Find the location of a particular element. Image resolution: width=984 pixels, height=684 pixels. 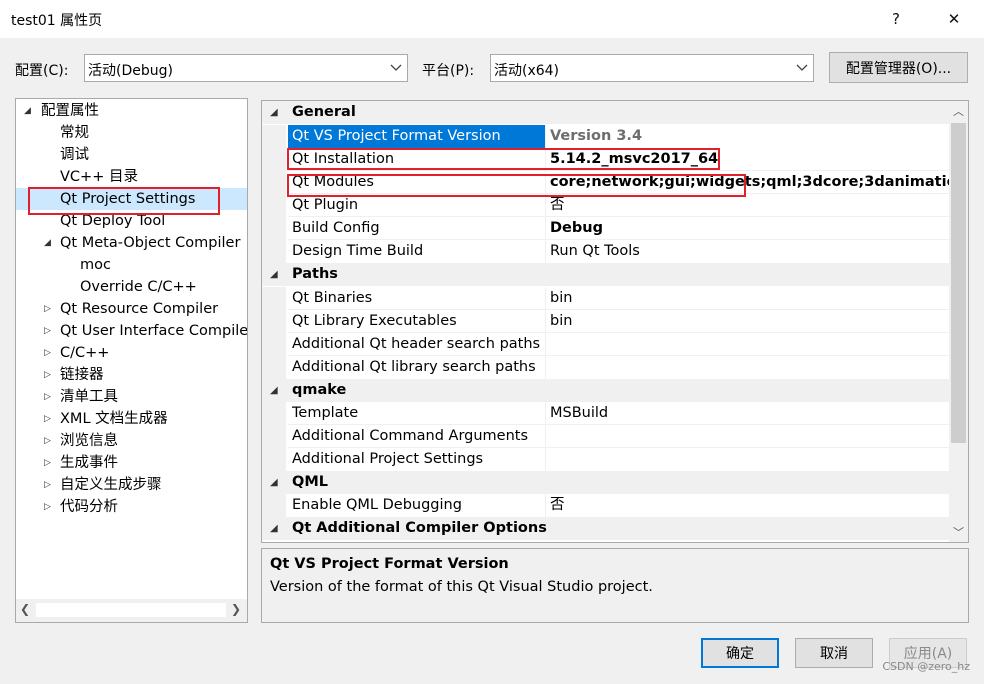

tree-item-label: Qt Meta-Object Compiler is located at coordinates (150, 243).